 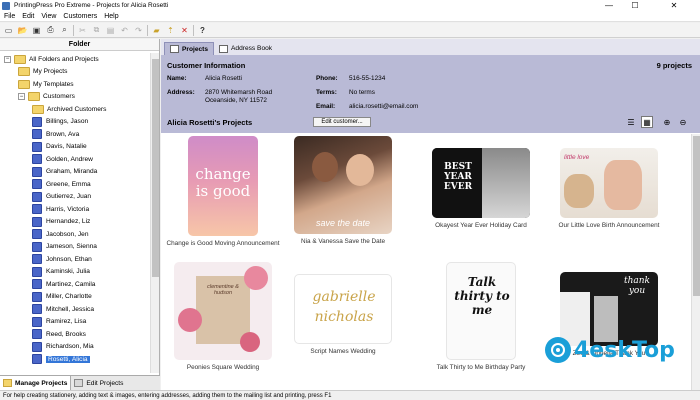 What do you see at coordinates (239, 92) in the screenshot?
I see `address-line1: 2870 Whitemarsh Road` at bounding box center [239, 92].